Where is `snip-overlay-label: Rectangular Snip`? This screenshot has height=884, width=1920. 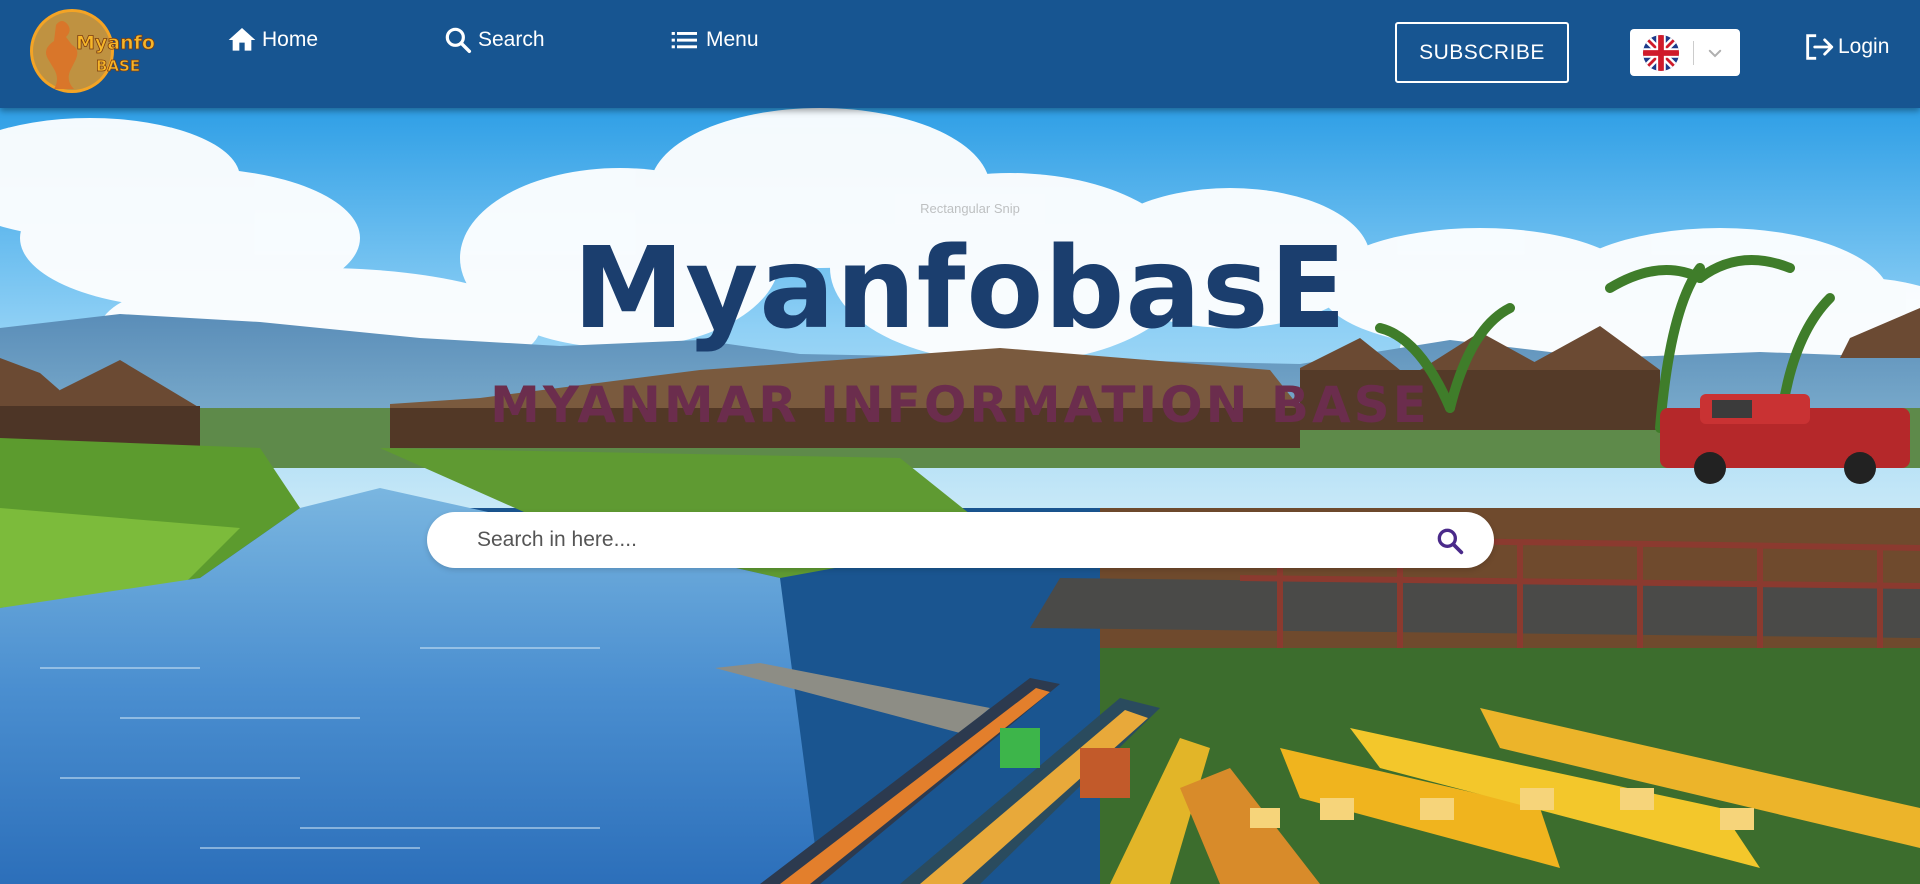 snip-overlay-label: Rectangular Snip is located at coordinates (970, 209).